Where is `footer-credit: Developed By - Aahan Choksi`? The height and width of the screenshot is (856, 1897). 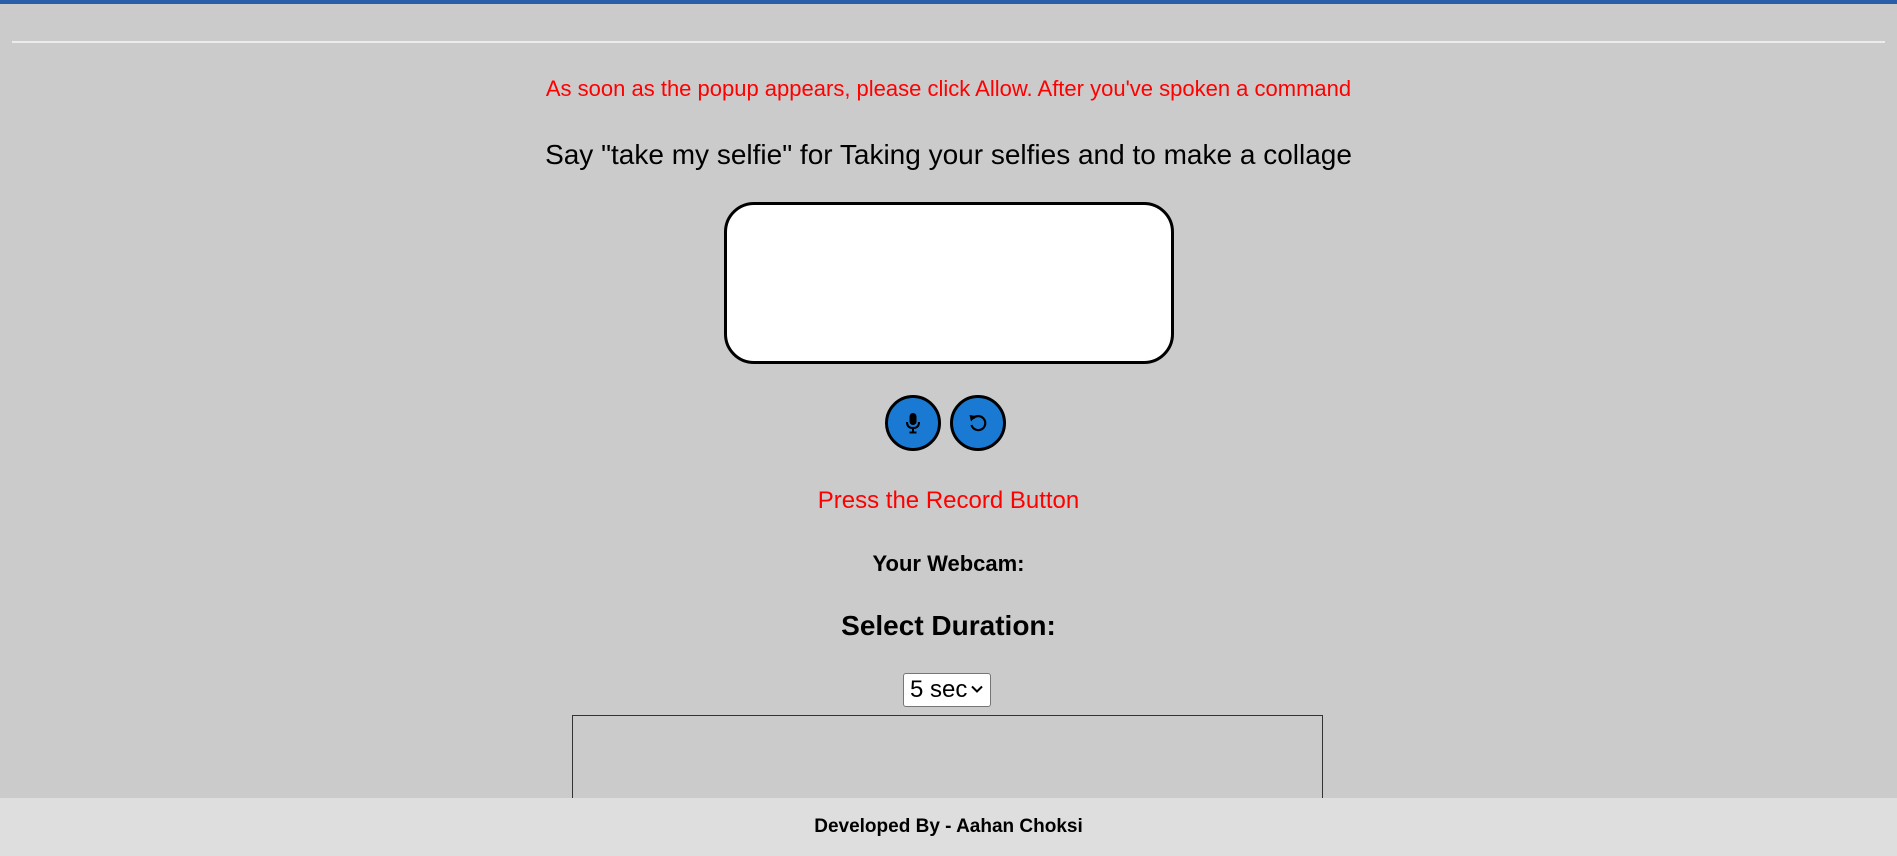 footer-credit: Developed By - Aahan Choksi is located at coordinates (948, 826).